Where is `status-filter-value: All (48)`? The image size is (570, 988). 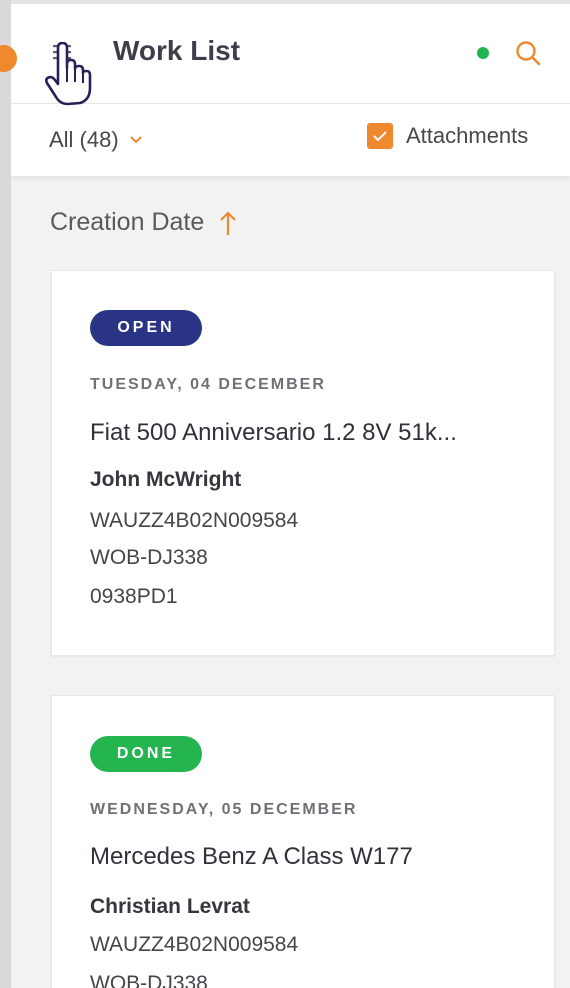
status-filter-value: All (48) is located at coordinates (84, 139).